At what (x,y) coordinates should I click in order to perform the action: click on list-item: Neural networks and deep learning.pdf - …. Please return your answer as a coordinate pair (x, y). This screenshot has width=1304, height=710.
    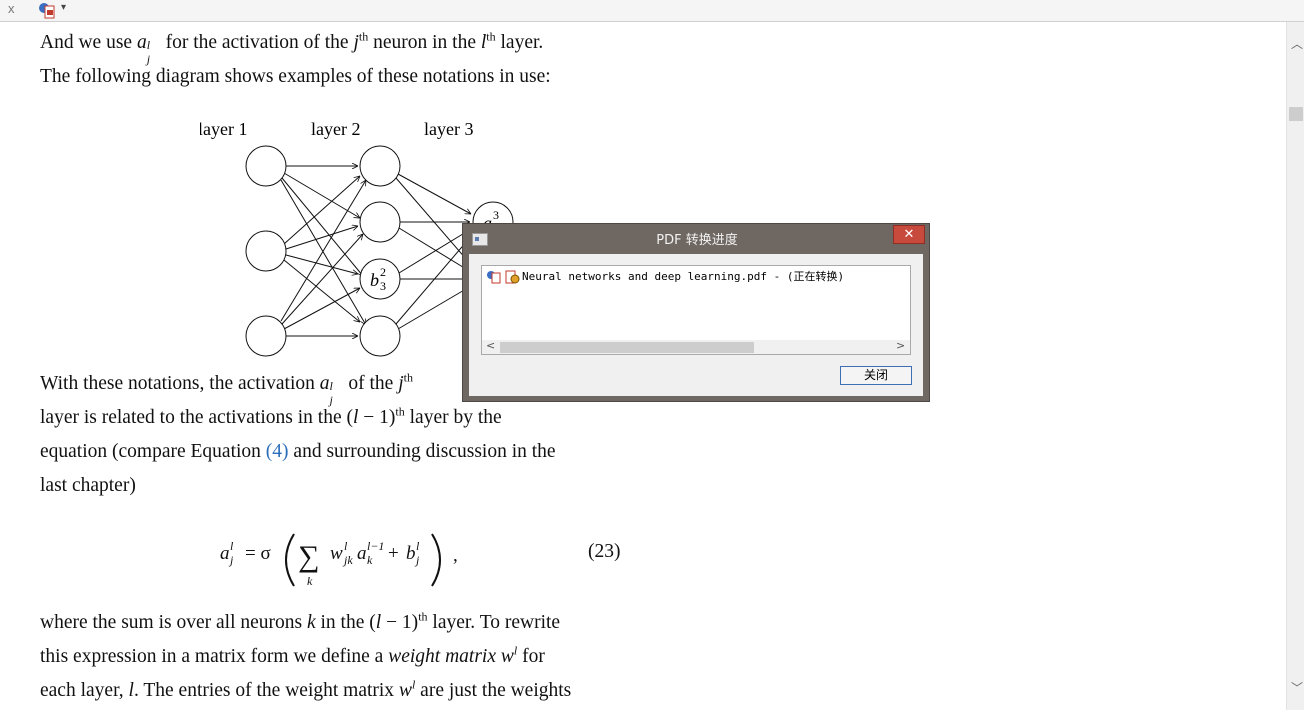
    Looking at the image, I should click on (665, 276).